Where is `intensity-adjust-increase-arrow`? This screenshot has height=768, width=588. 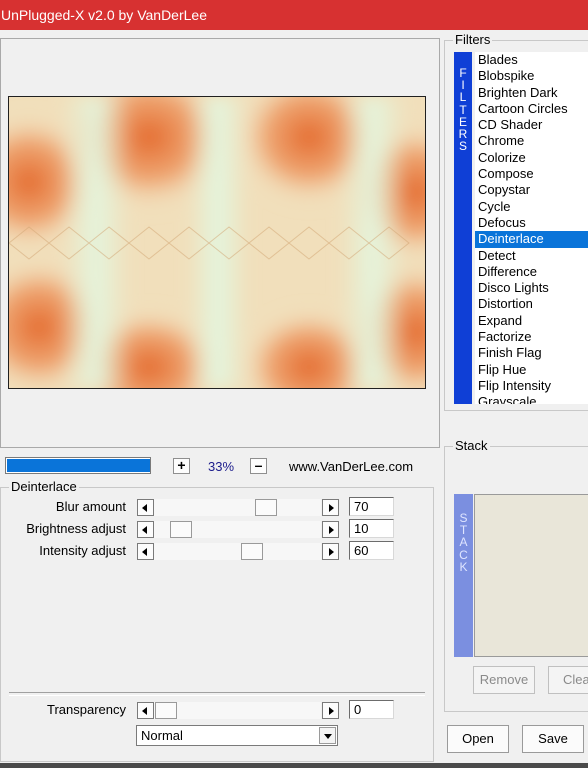
intensity-adjust-increase-arrow is located at coordinates (330, 551).